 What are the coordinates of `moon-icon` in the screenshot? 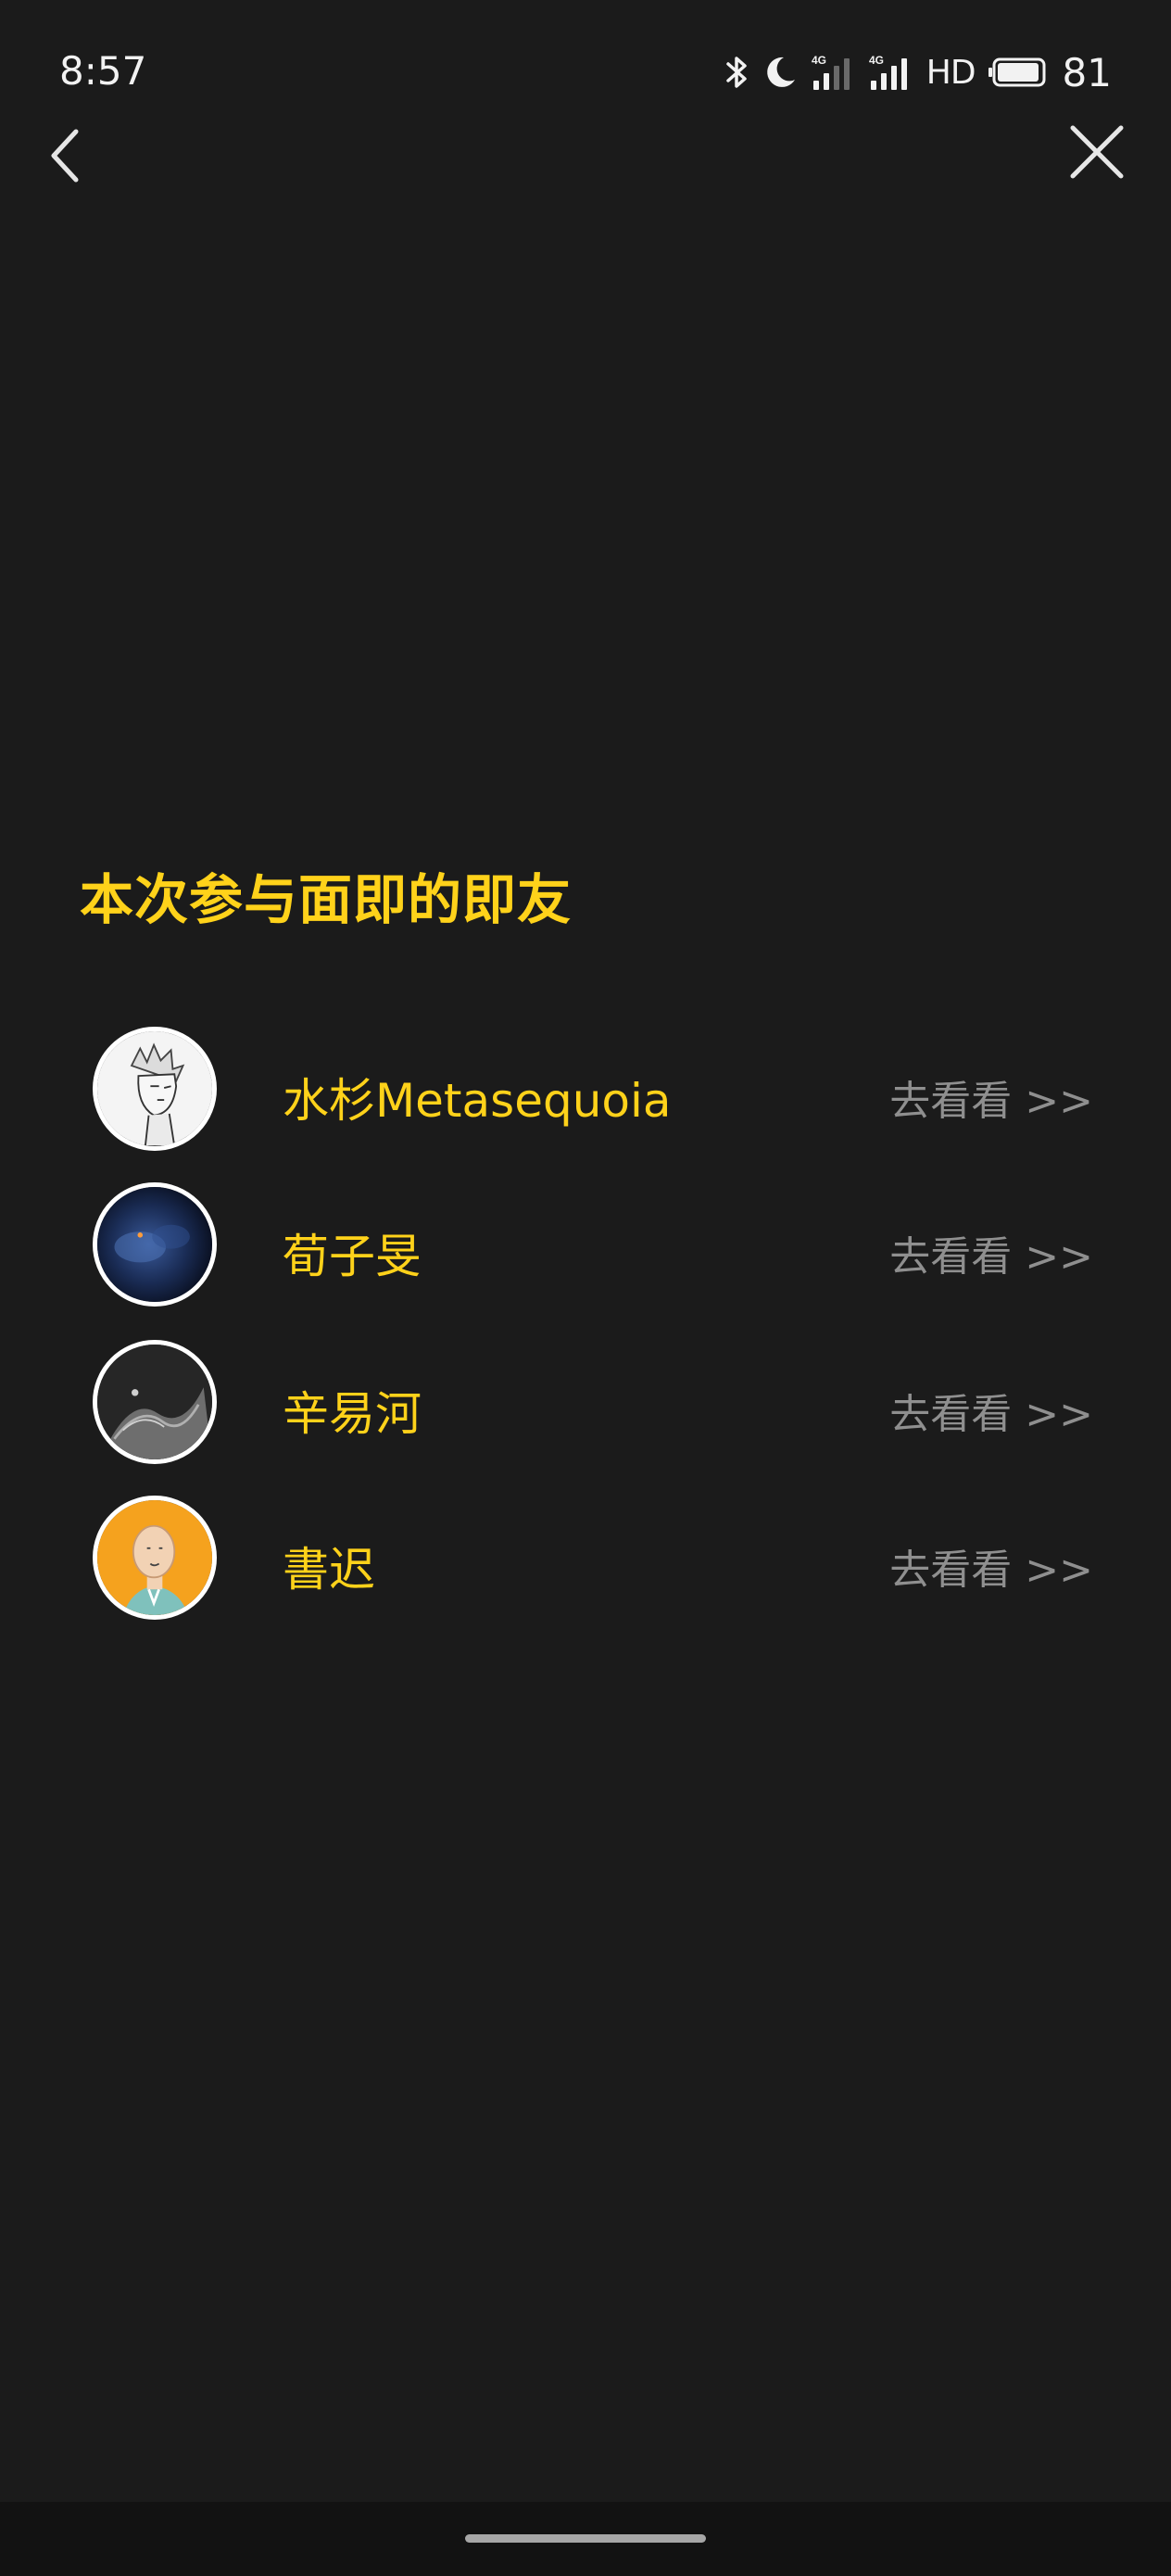 It's located at (781, 72).